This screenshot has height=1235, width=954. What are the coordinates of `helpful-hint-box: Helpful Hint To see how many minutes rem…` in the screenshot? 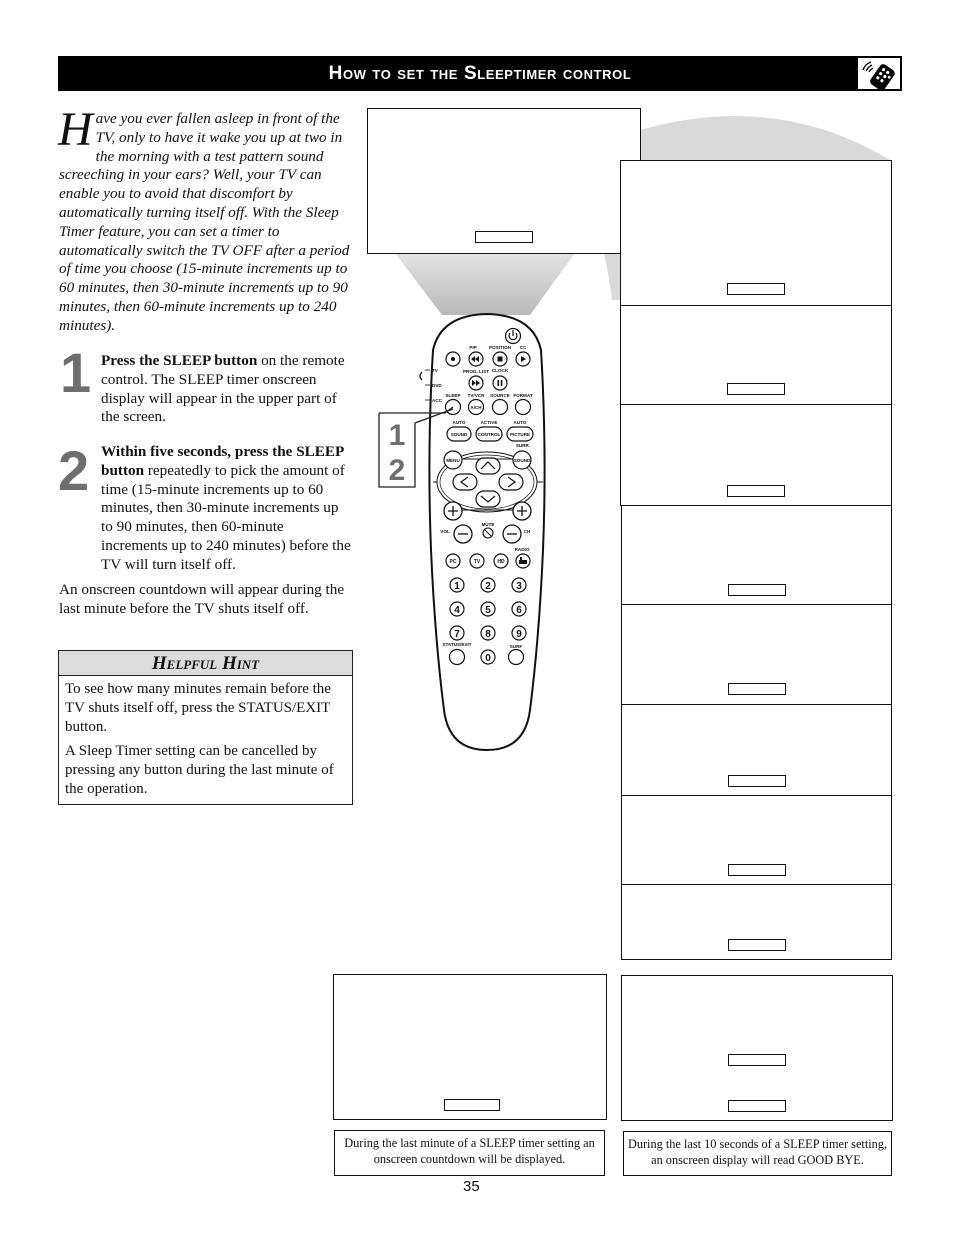 It's located at (205, 727).